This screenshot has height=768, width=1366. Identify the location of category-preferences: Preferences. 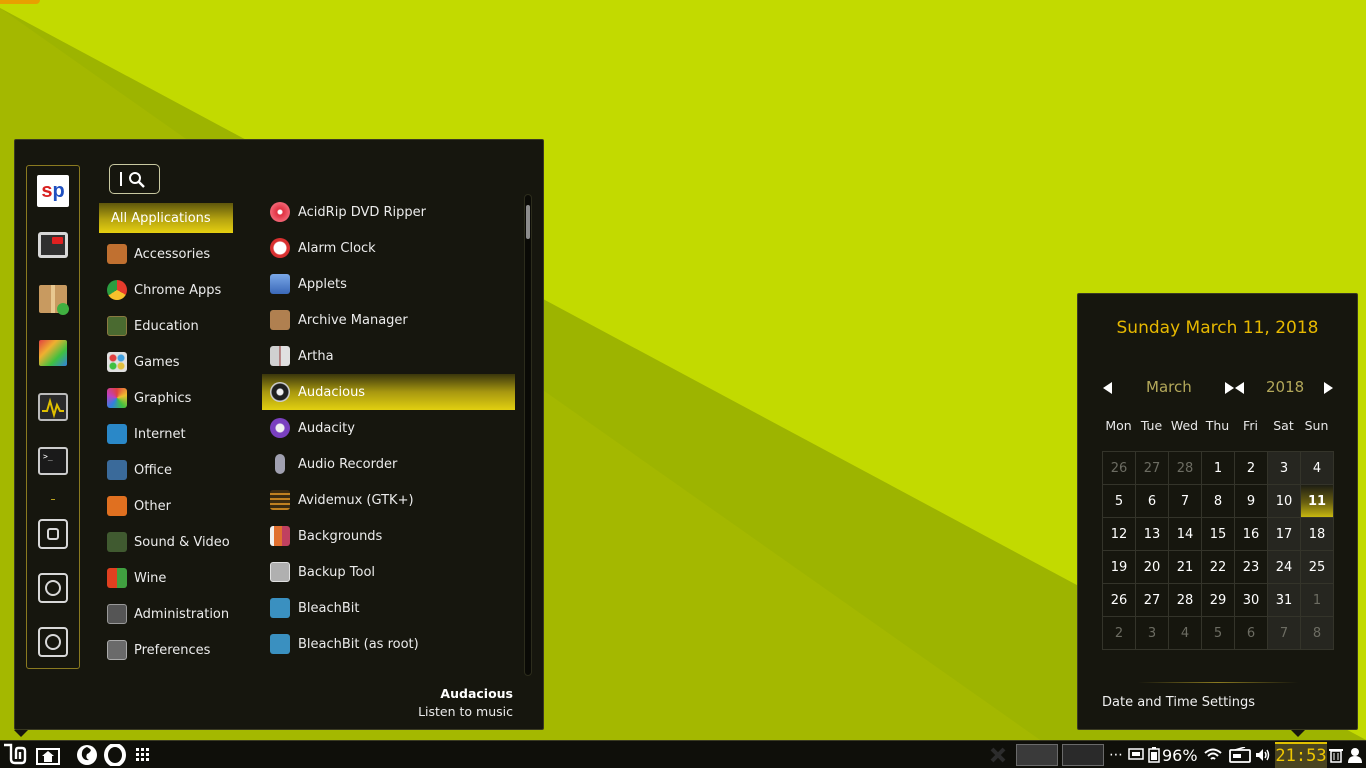
(167, 650).